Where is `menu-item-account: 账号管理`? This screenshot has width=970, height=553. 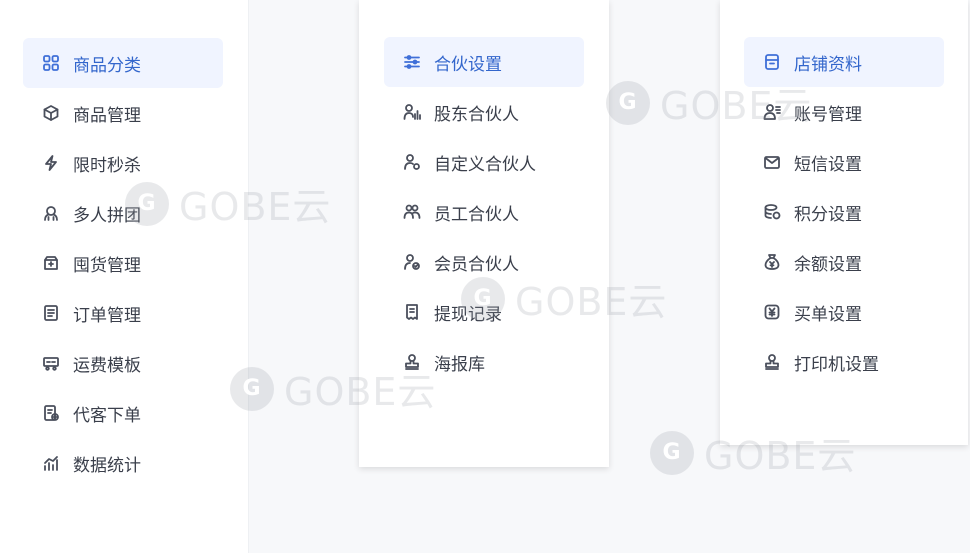
menu-item-account: 账号管理 is located at coordinates (844, 112).